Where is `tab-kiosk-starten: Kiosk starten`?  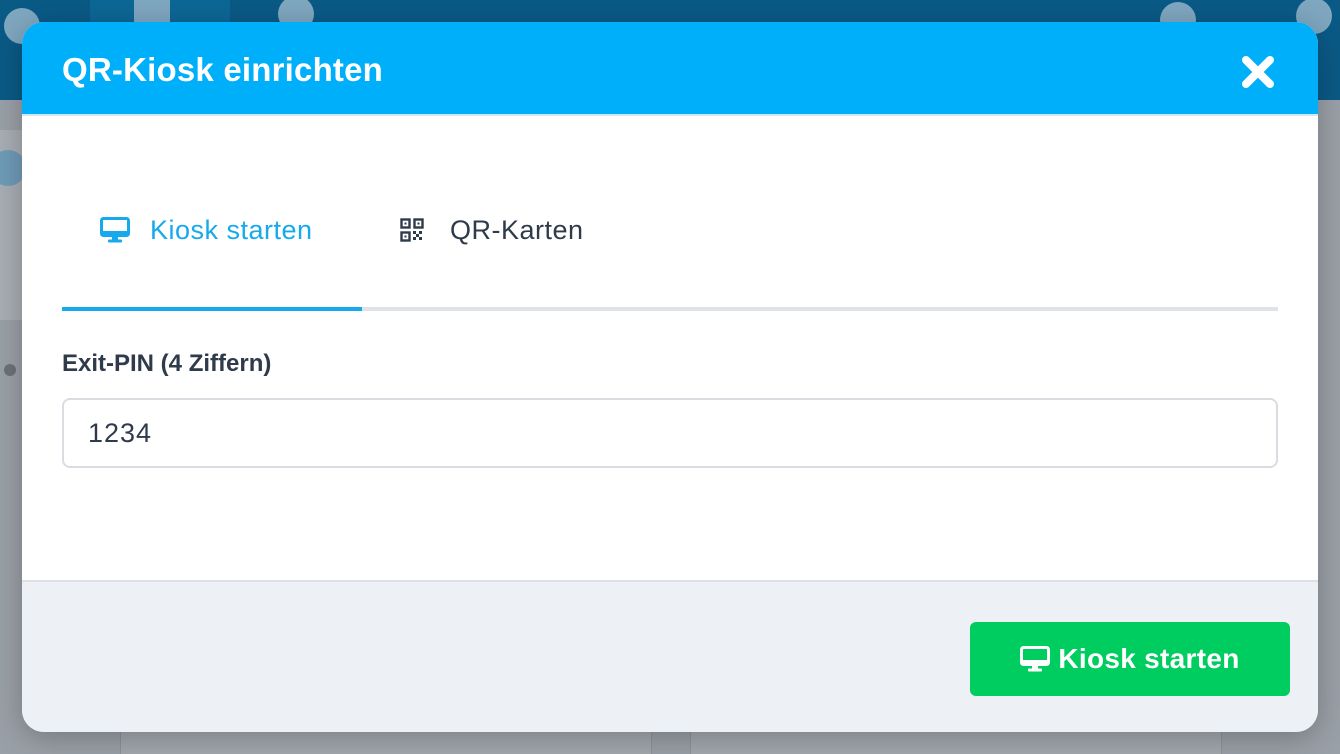 tab-kiosk-starten: Kiosk starten is located at coordinates (206, 230).